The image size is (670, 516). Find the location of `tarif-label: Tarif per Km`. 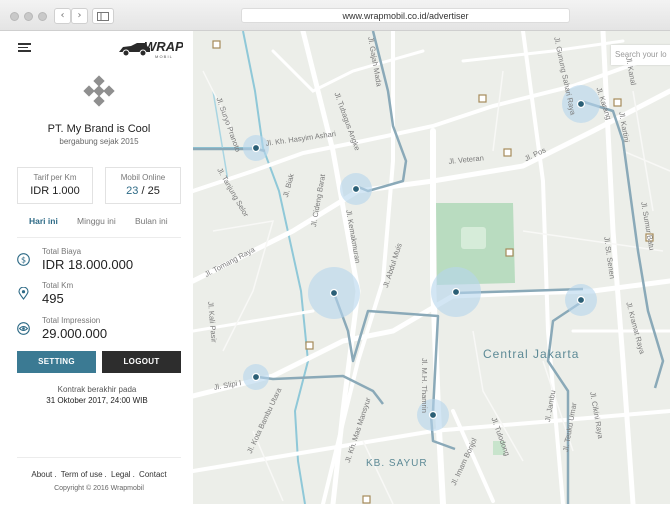

tarif-label: Tarif per Km is located at coordinates (55, 177).